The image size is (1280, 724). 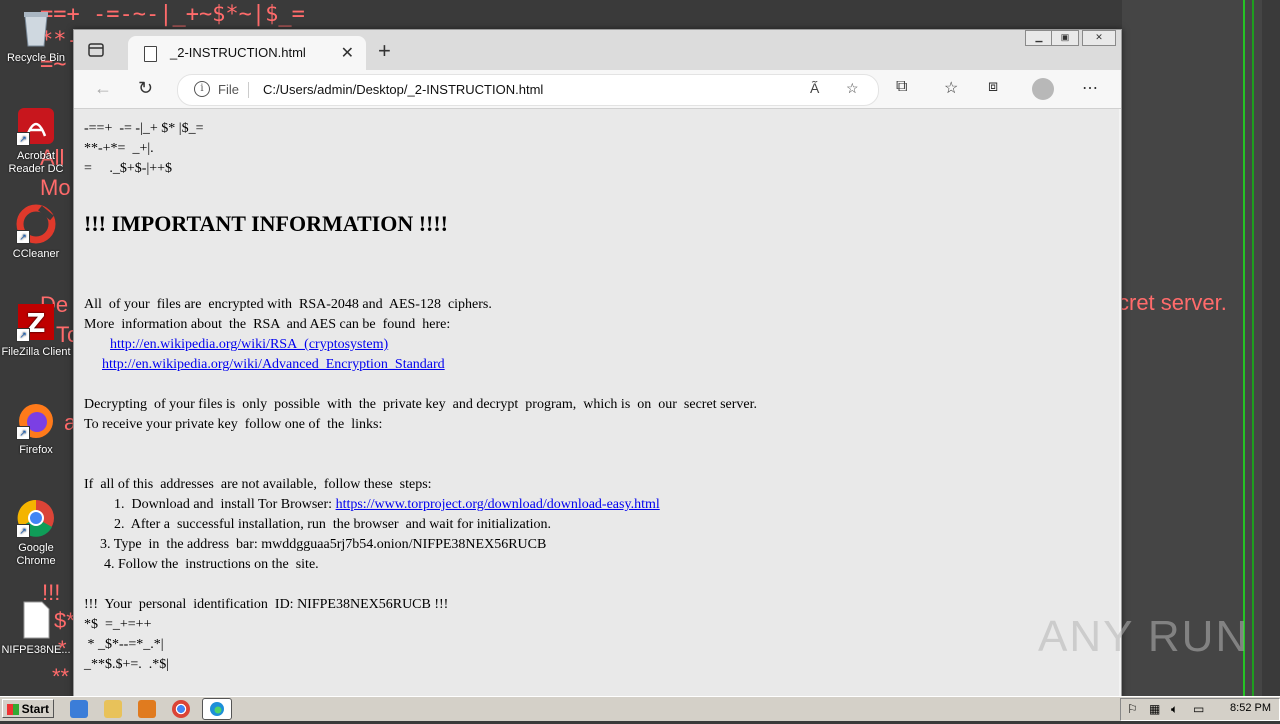 What do you see at coordinates (13, 709) in the screenshot?
I see `windows-flag-icon` at bounding box center [13, 709].